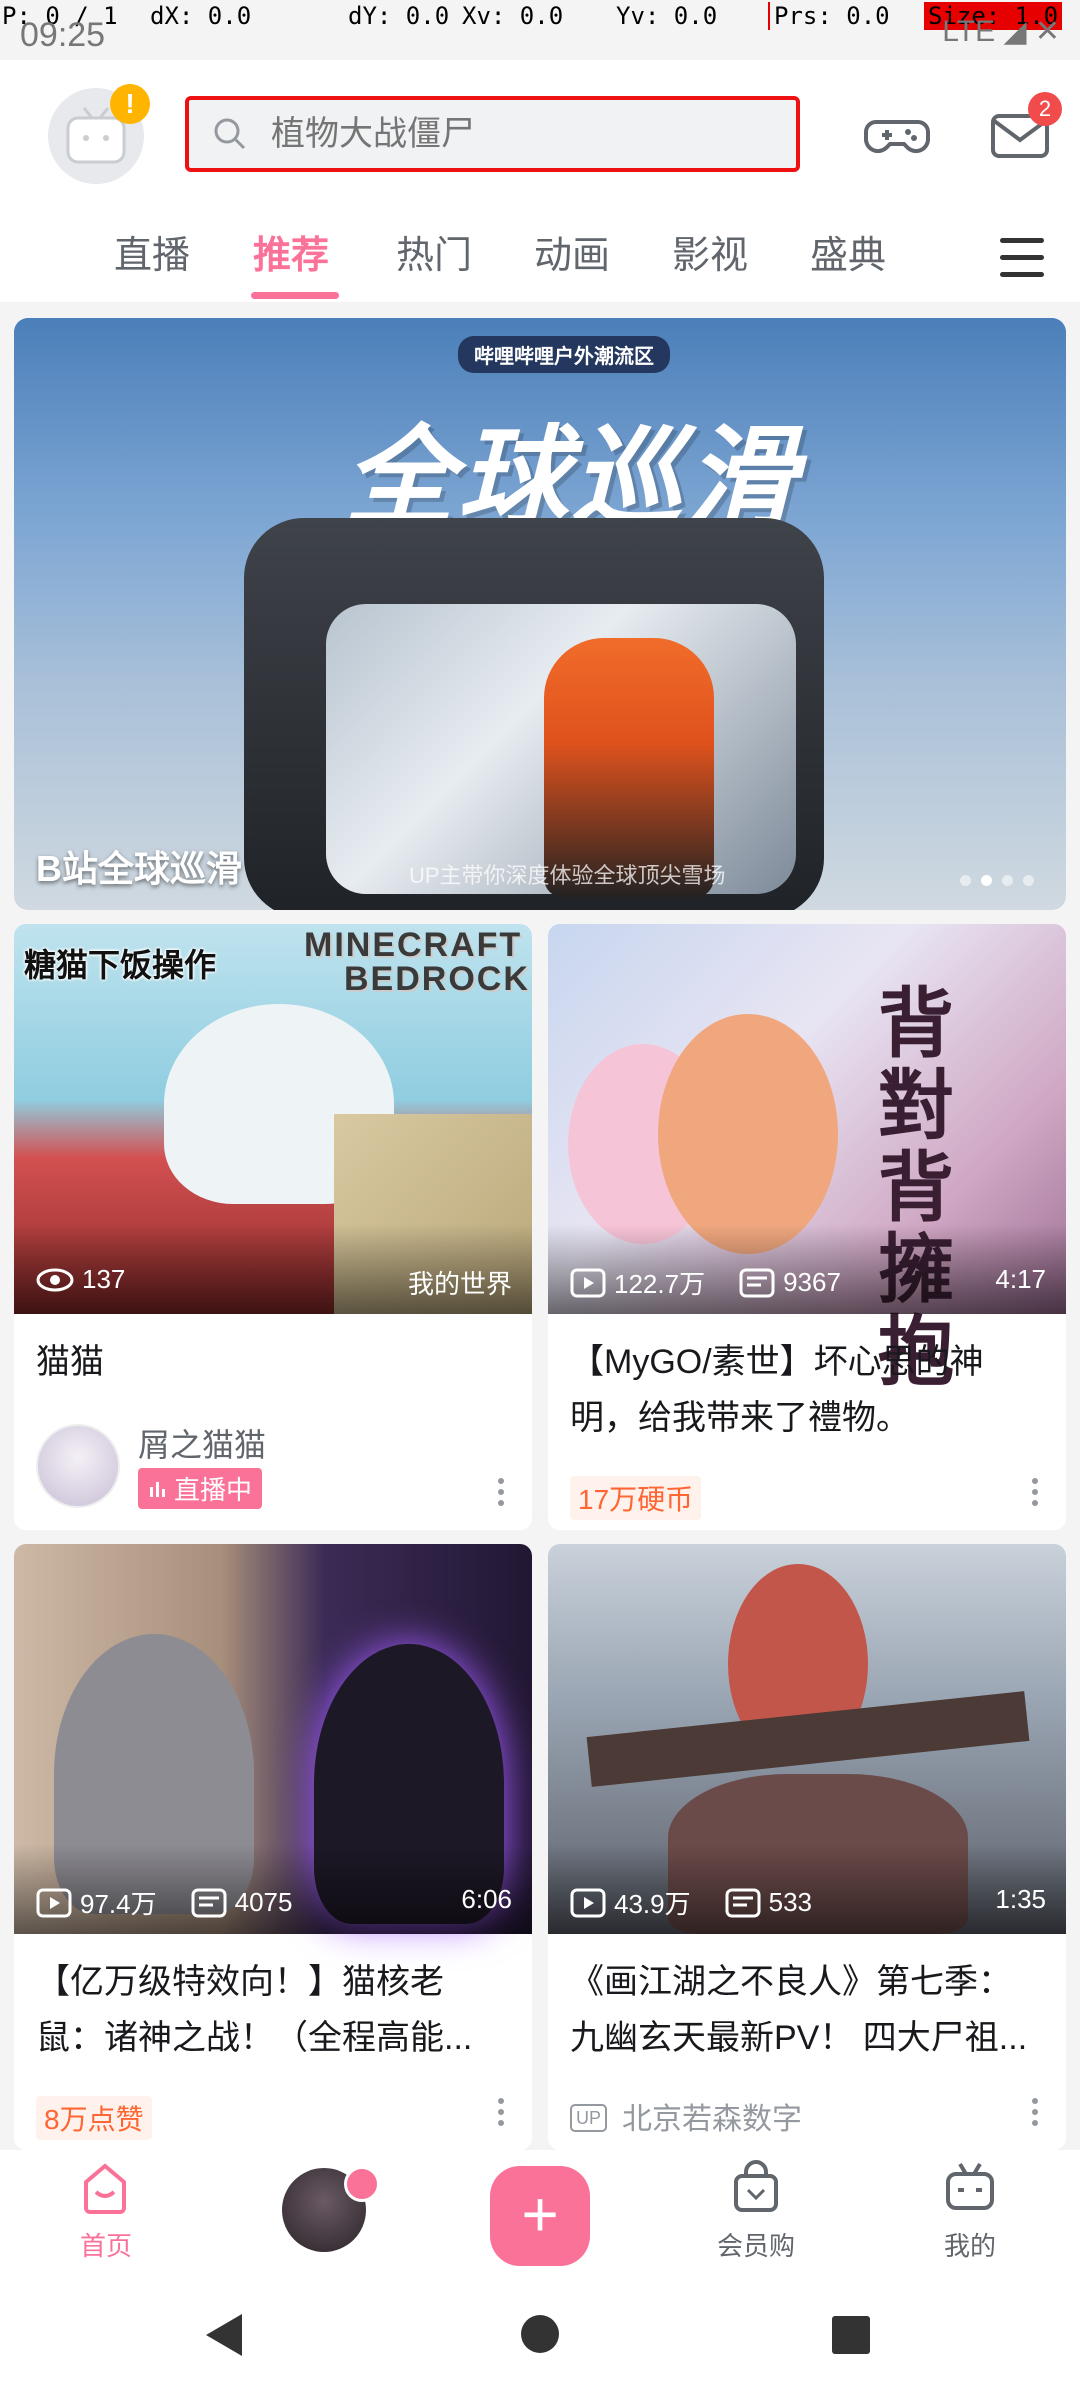  Describe the element at coordinates (291, 251) in the screenshot. I see `tab-recommend: 推荐` at that location.